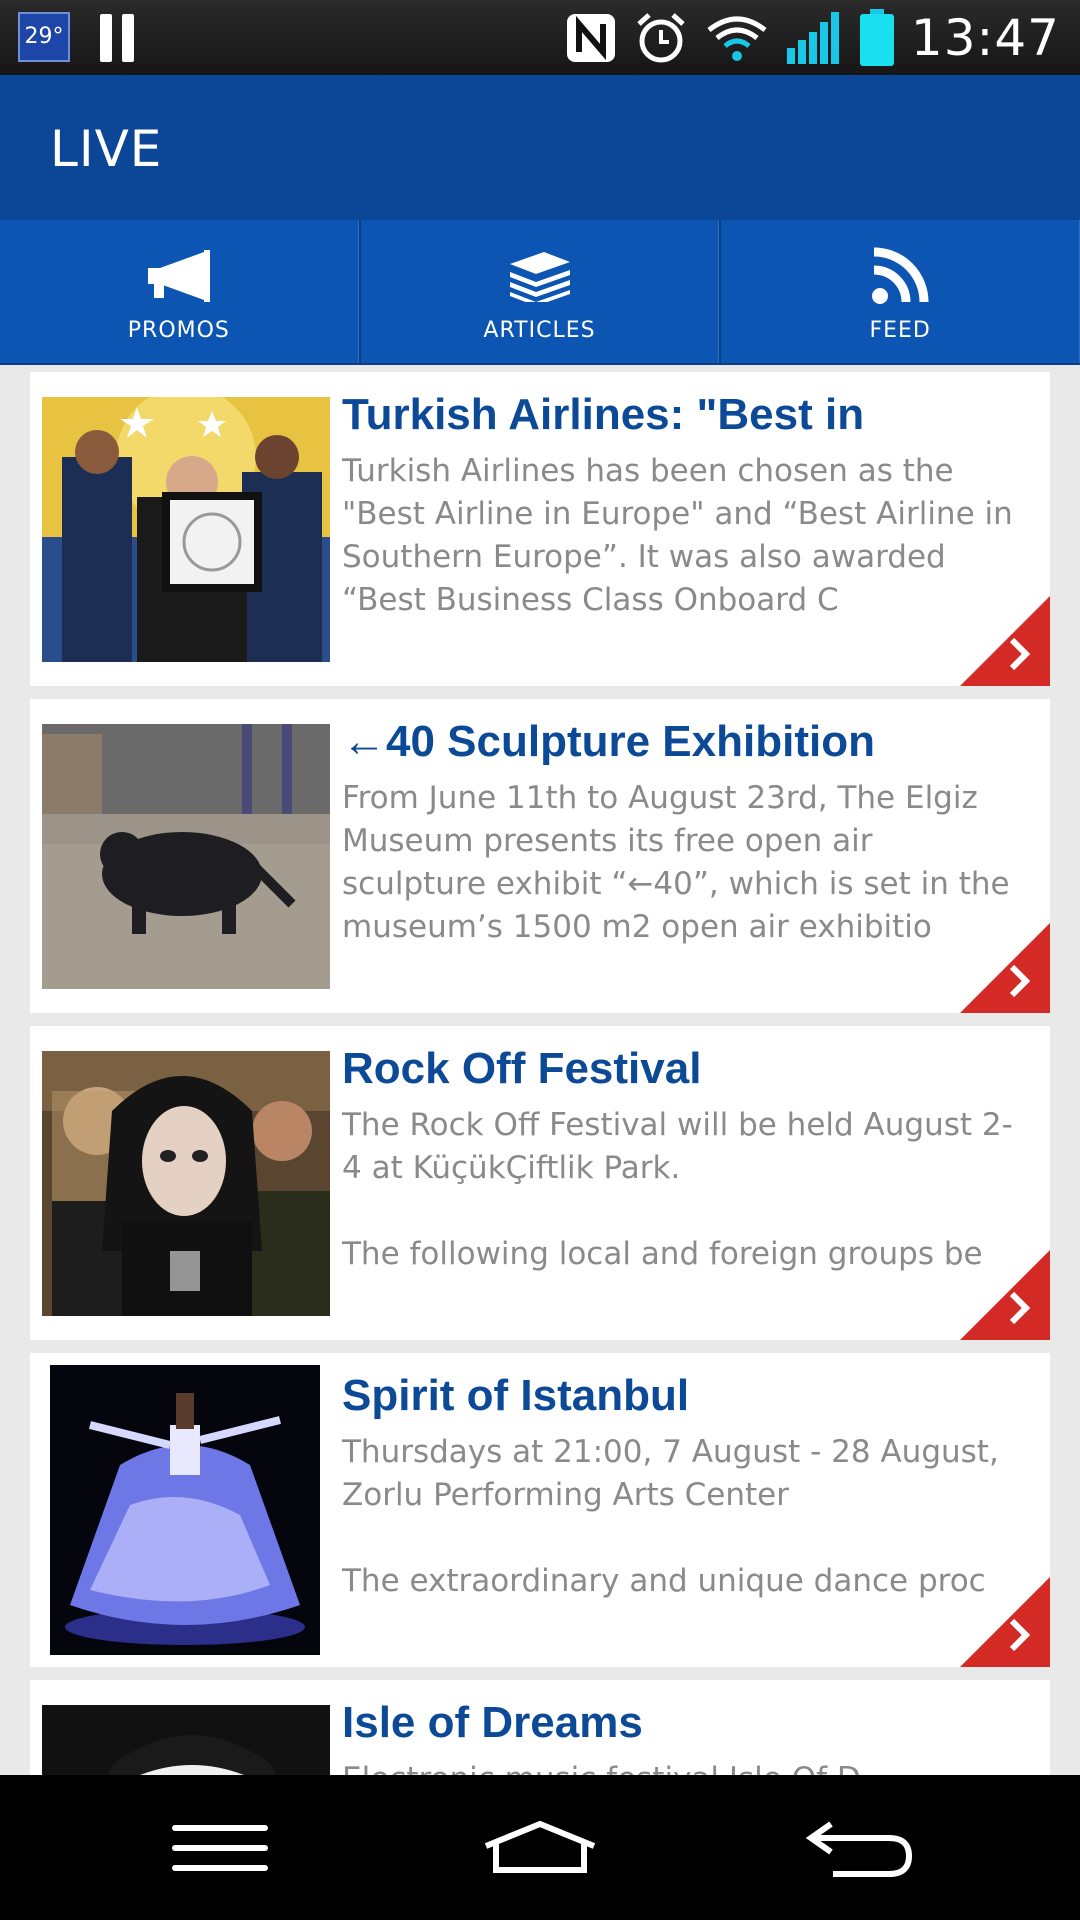 The width and height of the screenshot is (1080, 1920). I want to click on rss-icon, so click(900, 276).